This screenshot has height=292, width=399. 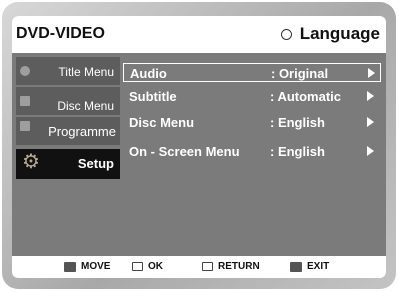 I want to click on row-name: Audio, so click(x=148, y=73).